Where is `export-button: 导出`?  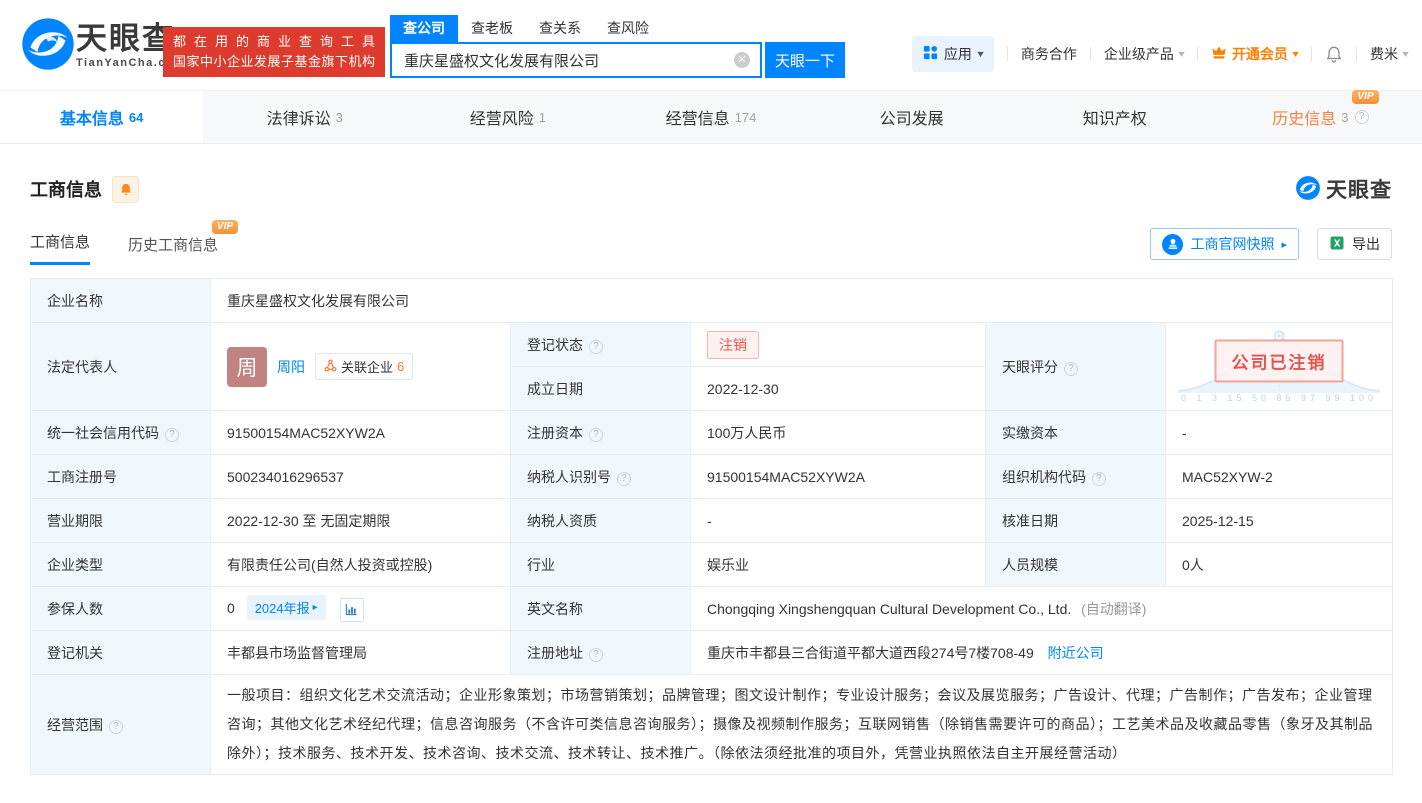
export-button: 导出 is located at coordinates (1354, 244).